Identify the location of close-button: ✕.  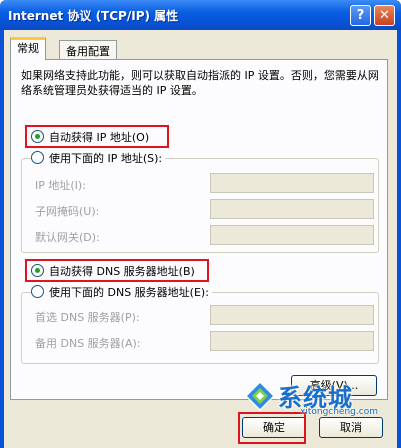
(384, 15).